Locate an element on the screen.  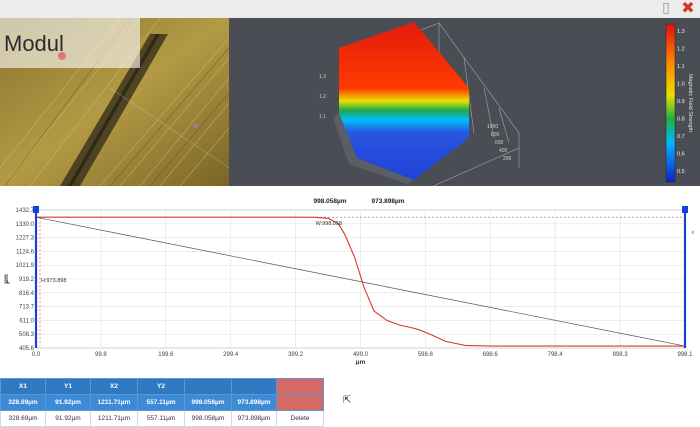
colorbar-tick-label: 0.7 is located at coordinates (681, 137).